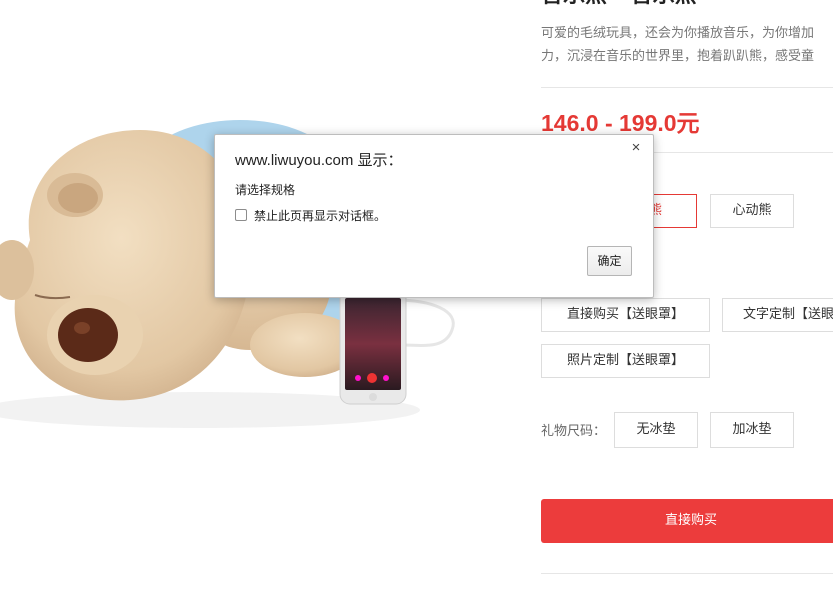  I want to click on close-icon: ×, so click(636, 147).